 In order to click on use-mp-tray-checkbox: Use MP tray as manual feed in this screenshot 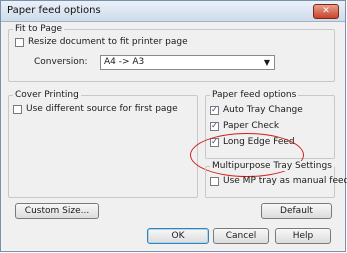, I will do `click(278, 181)`.